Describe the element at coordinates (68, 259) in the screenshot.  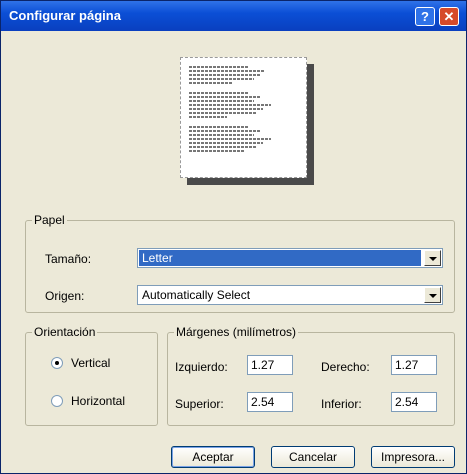
I see `size-label: Tamaño:` at that location.